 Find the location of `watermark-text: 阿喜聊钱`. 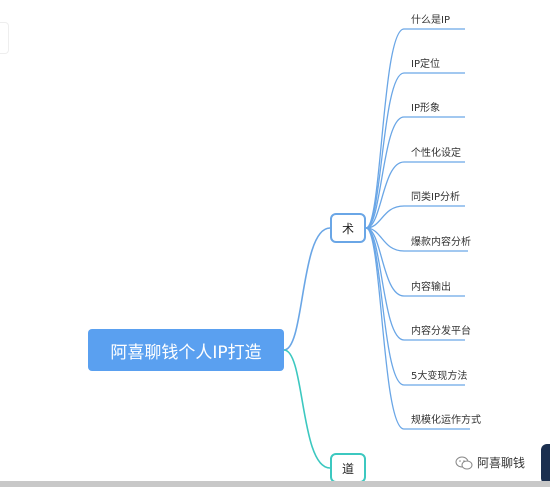

watermark-text: 阿喜聊钱 is located at coordinates (501, 463).